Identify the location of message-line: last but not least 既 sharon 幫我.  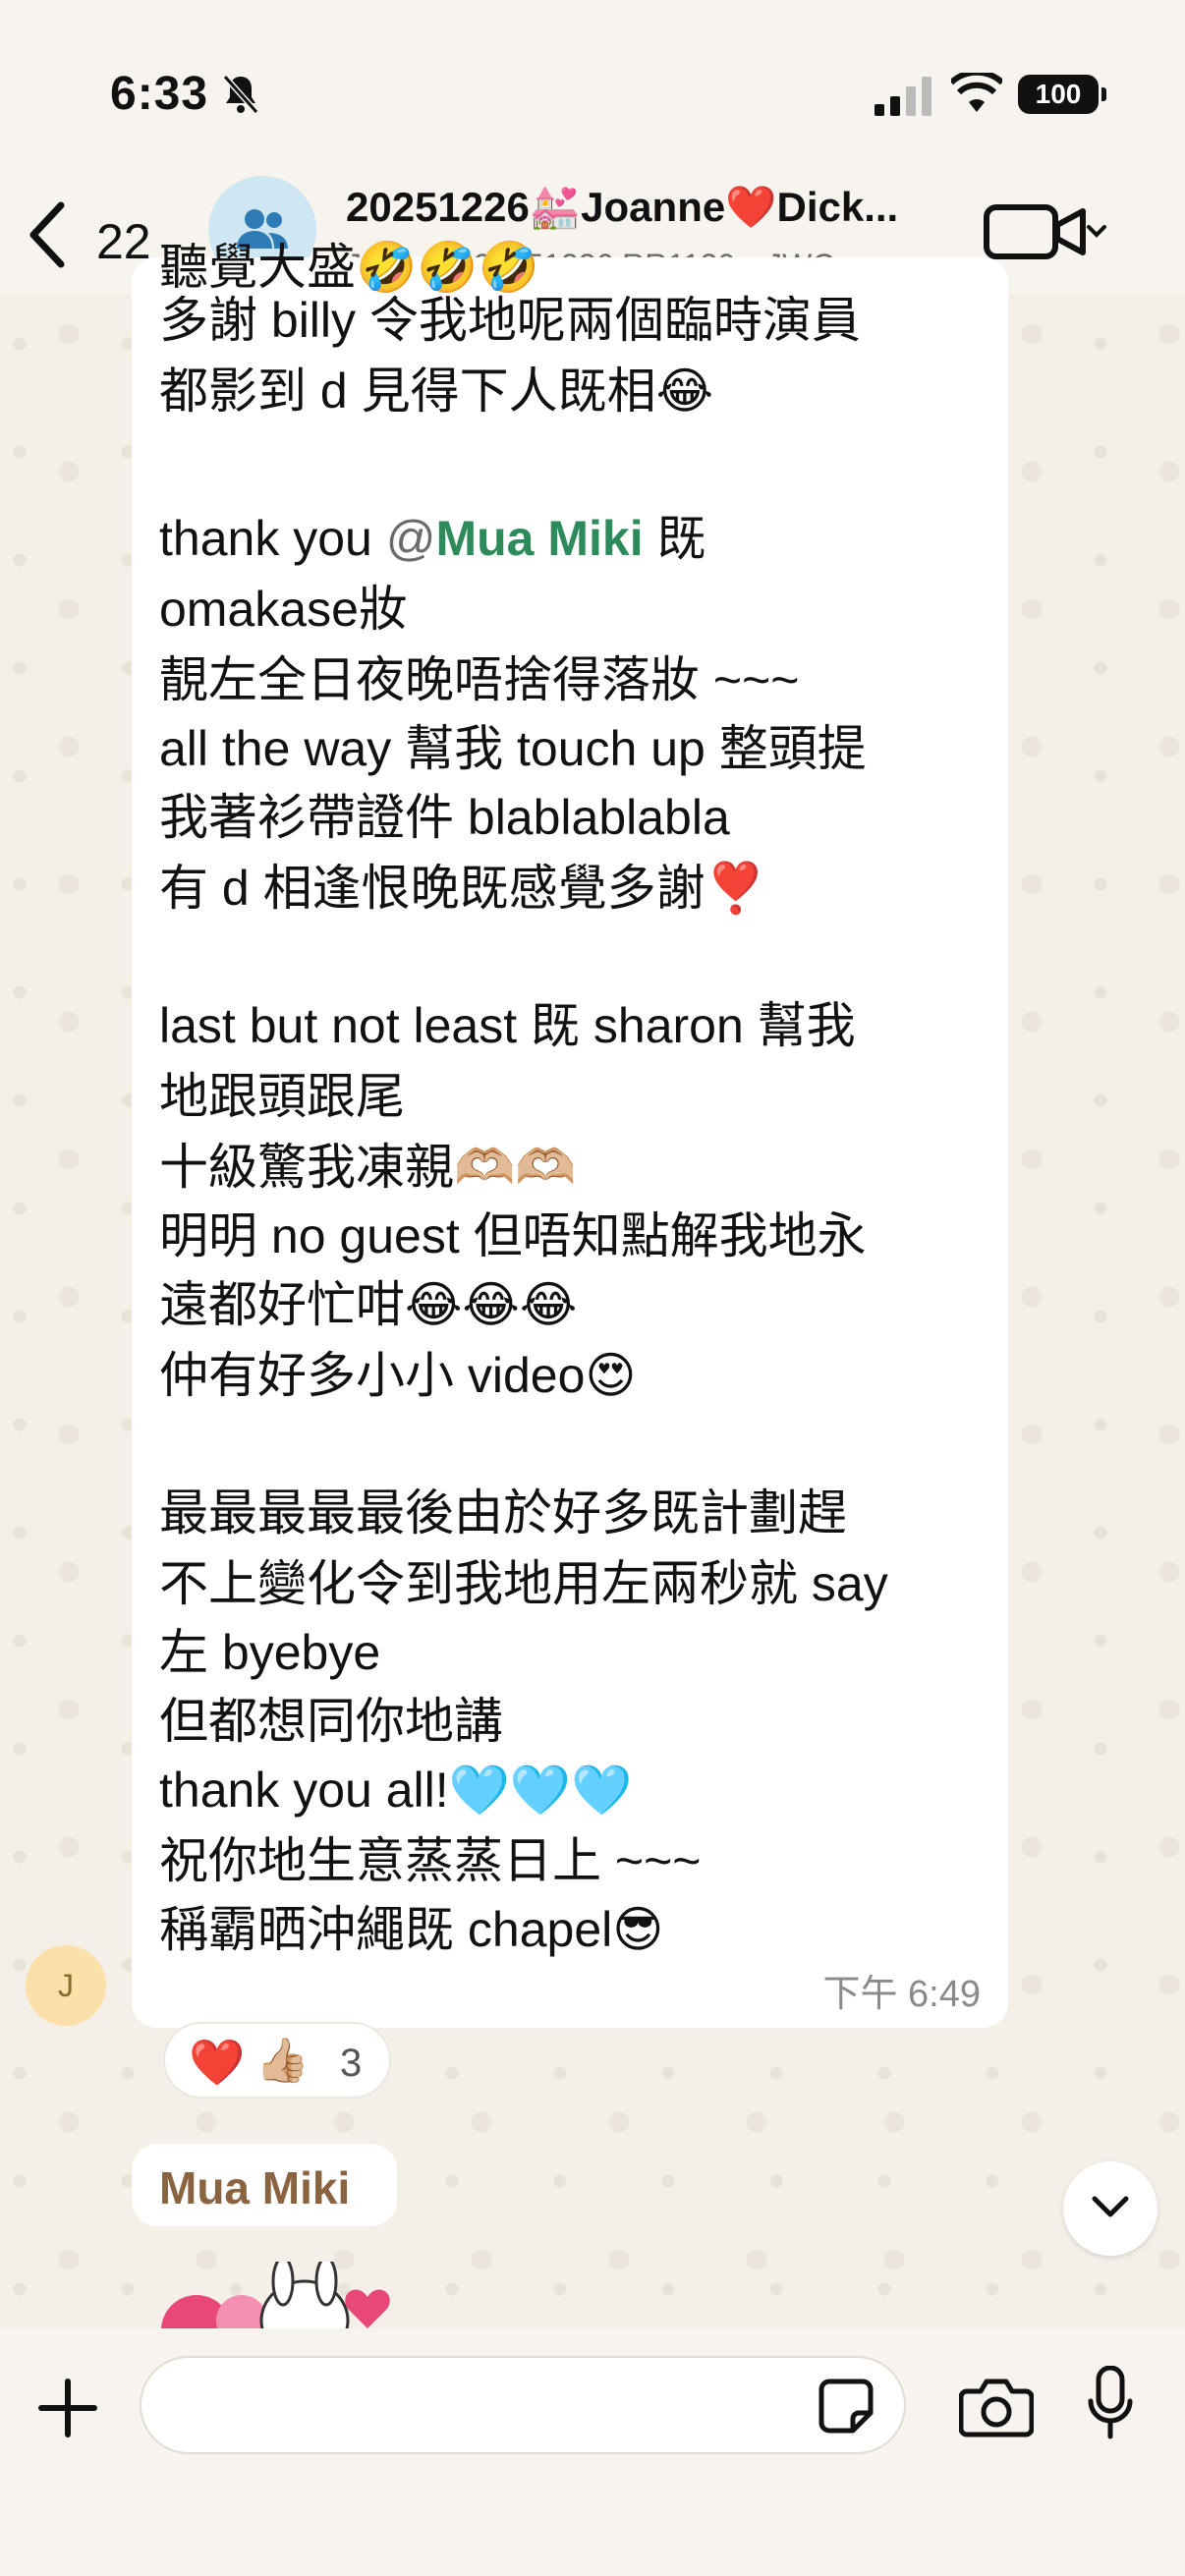
(507, 1025).